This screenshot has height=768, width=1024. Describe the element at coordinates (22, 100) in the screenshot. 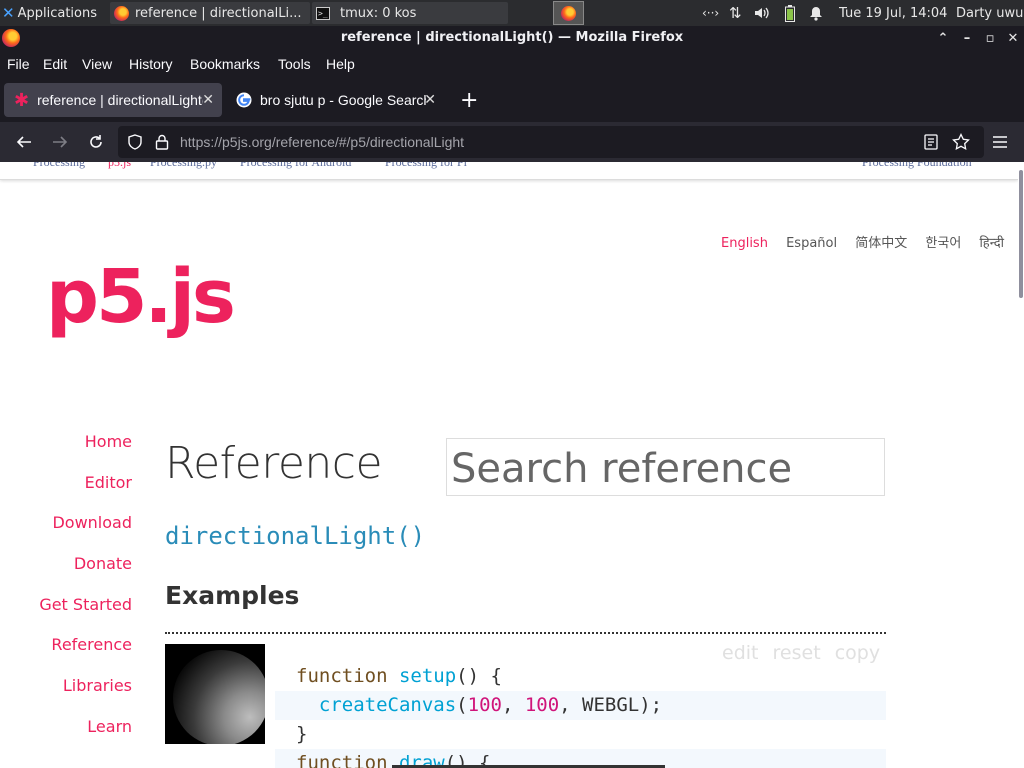

I see `p5-asterisk-icon: ✱` at that location.